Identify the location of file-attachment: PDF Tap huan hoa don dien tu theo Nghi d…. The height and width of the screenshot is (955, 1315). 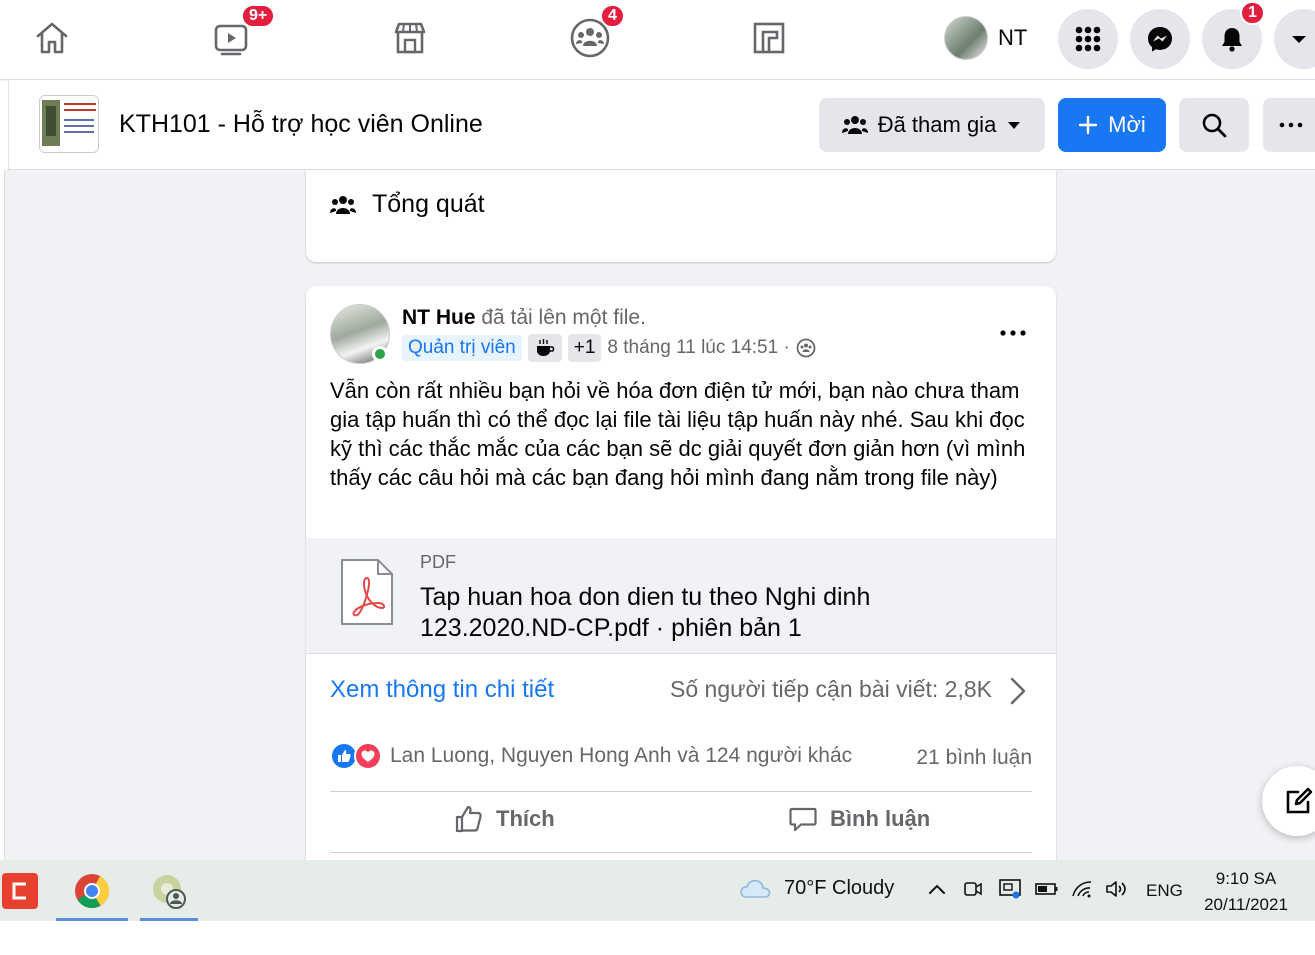
(681, 596).